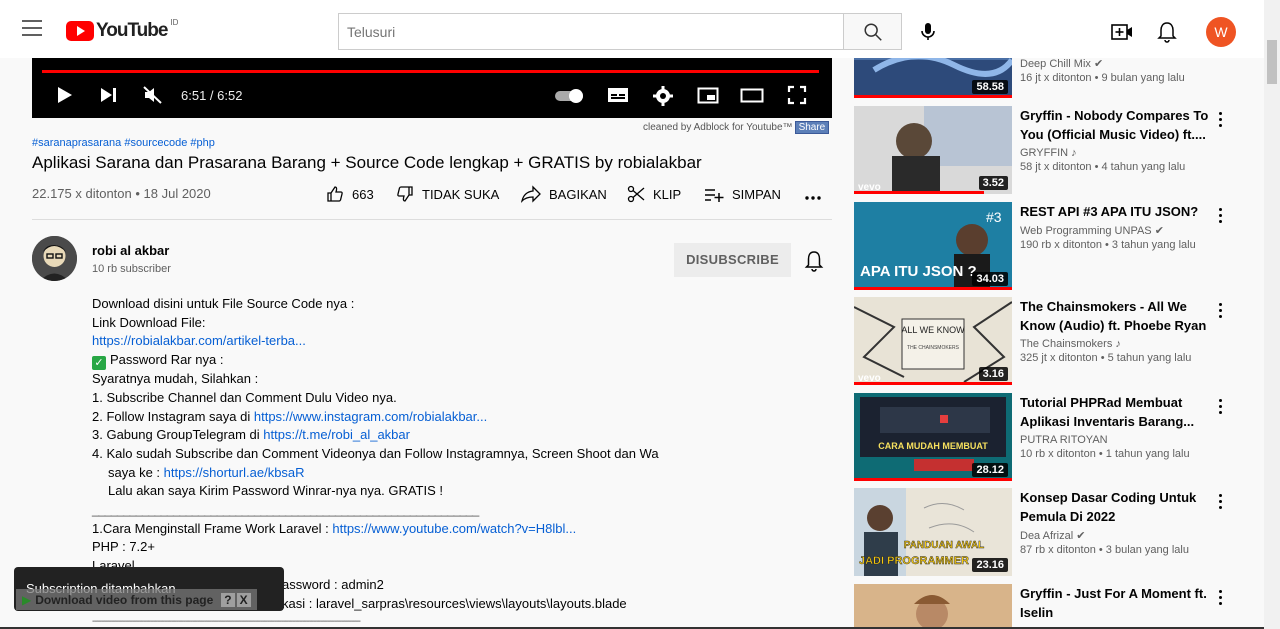 This screenshot has width=1280, height=629. I want to click on logo-text: YouTube, so click(132, 30).